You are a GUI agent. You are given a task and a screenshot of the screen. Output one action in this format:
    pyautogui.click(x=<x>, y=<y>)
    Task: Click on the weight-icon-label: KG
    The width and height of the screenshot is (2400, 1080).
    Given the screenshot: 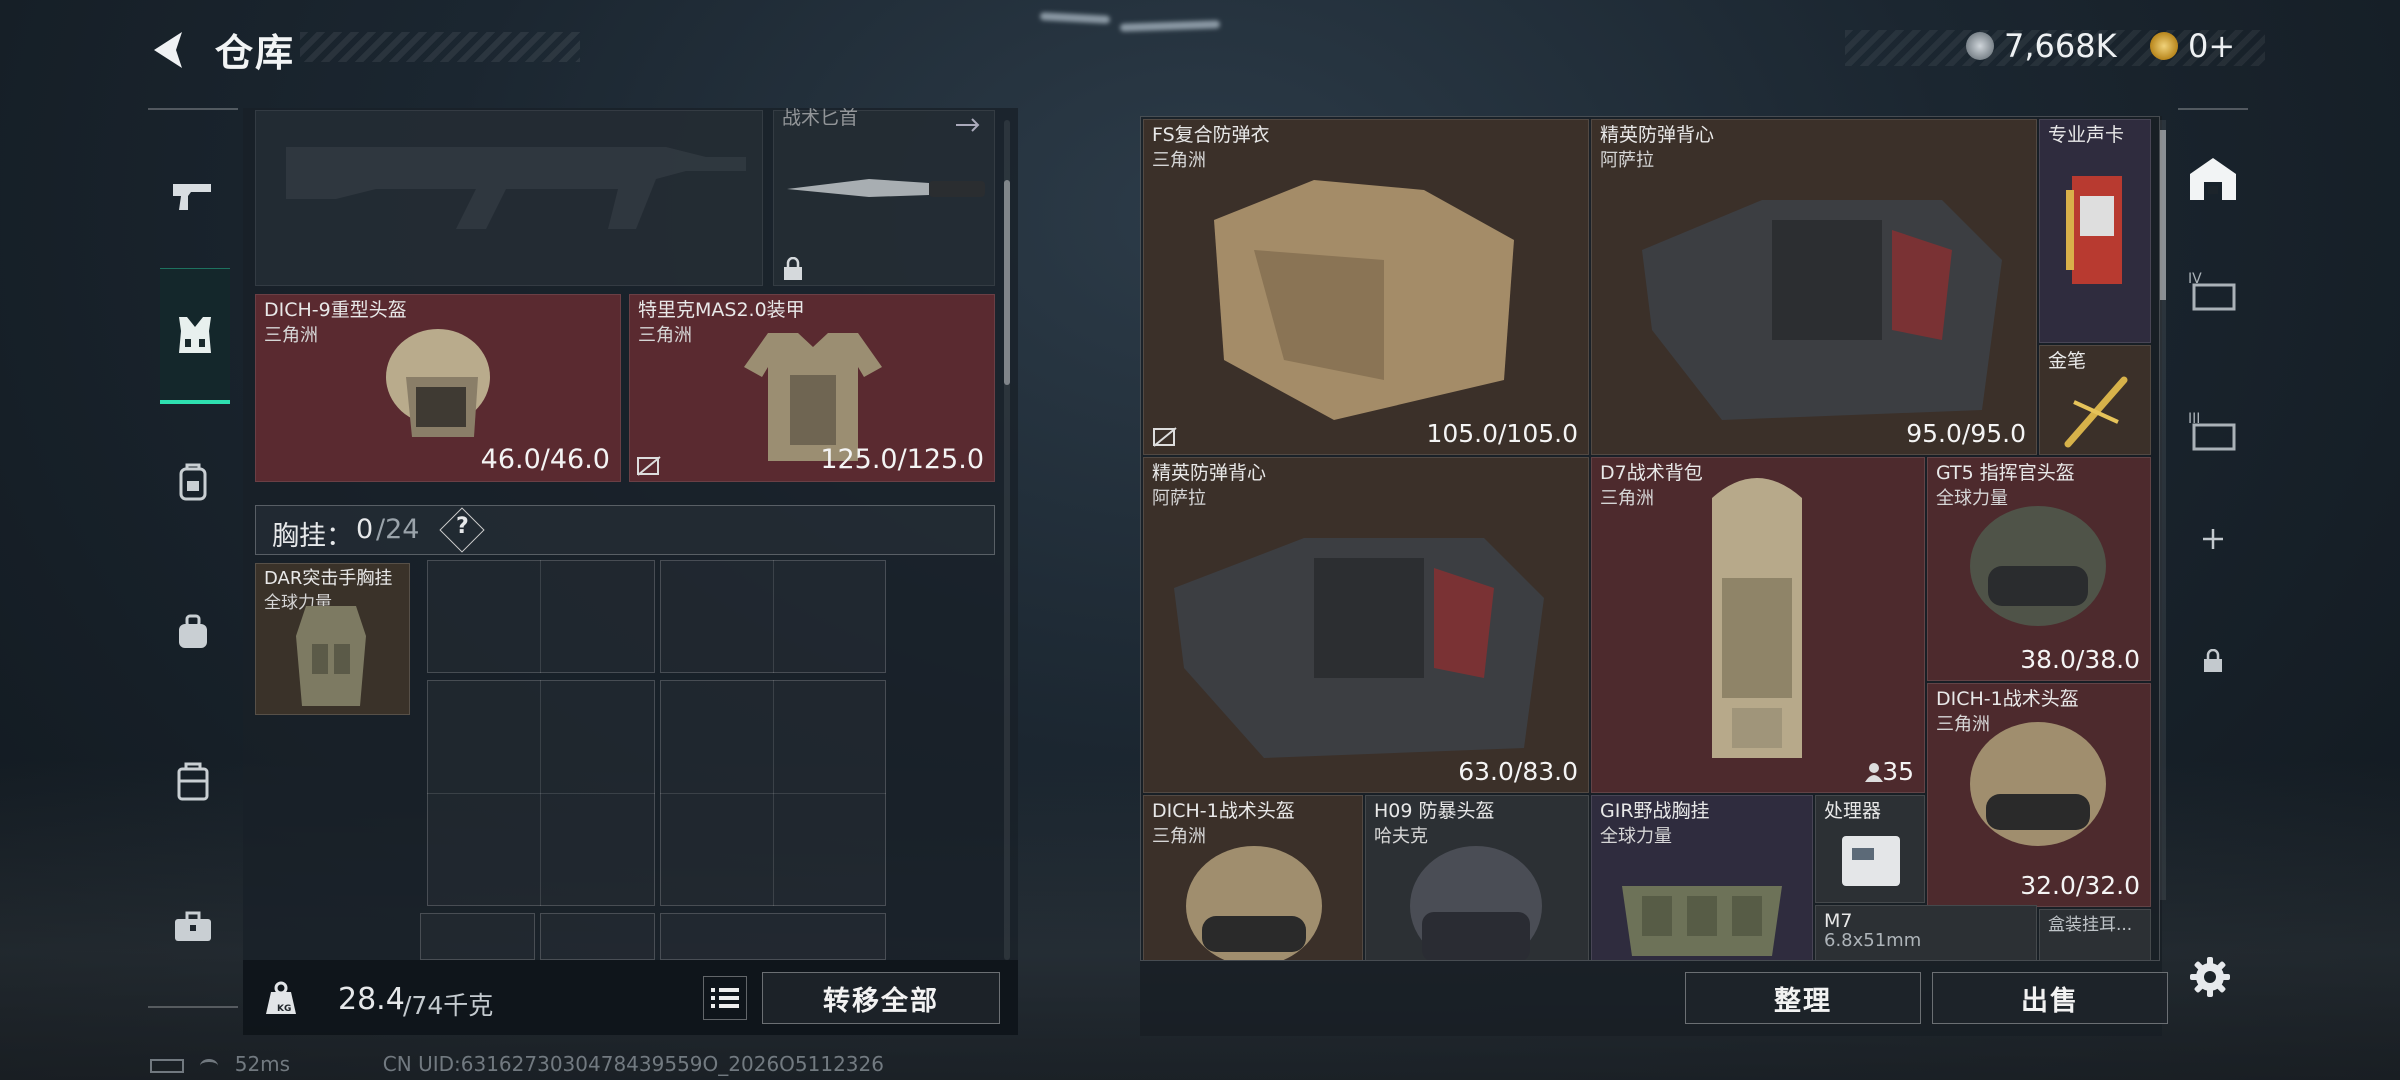 What is the action you would take?
    pyautogui.click(x=284, y=1009)
    